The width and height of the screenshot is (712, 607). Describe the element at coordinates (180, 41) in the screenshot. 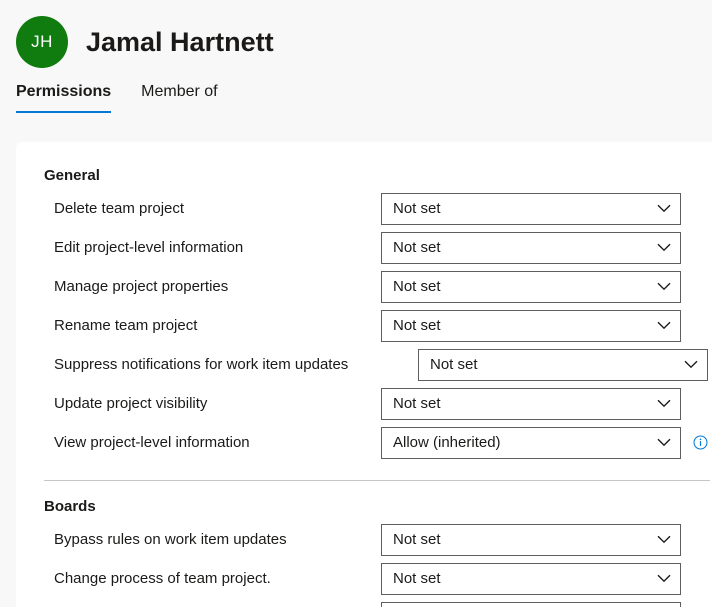

I see `page-title: Jamal Hartnett` at that location.